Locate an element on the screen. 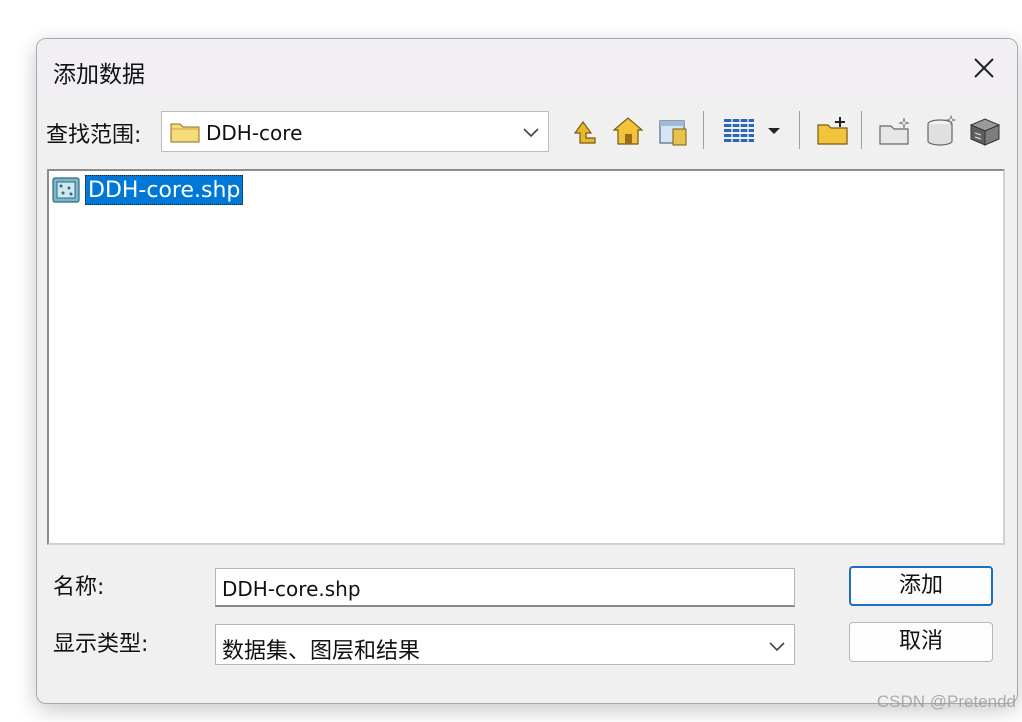  new-item-icon is located at coordinates (895, 131).